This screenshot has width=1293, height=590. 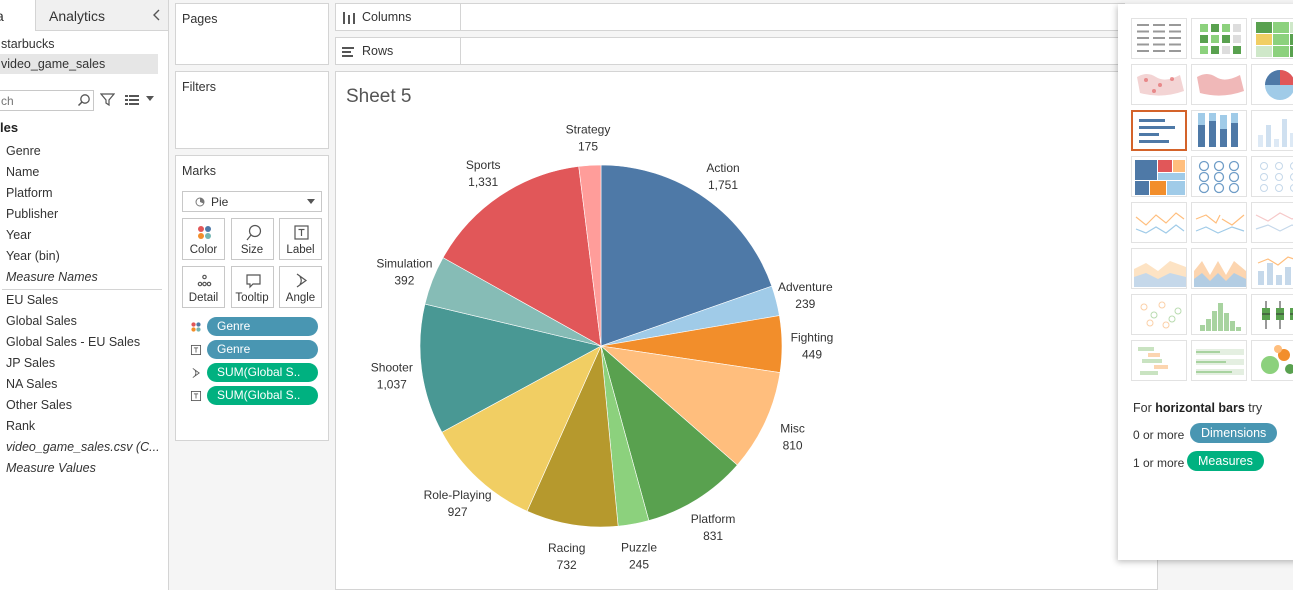 I want to click on show-me-filled-map, so click(x=1219, y=84).